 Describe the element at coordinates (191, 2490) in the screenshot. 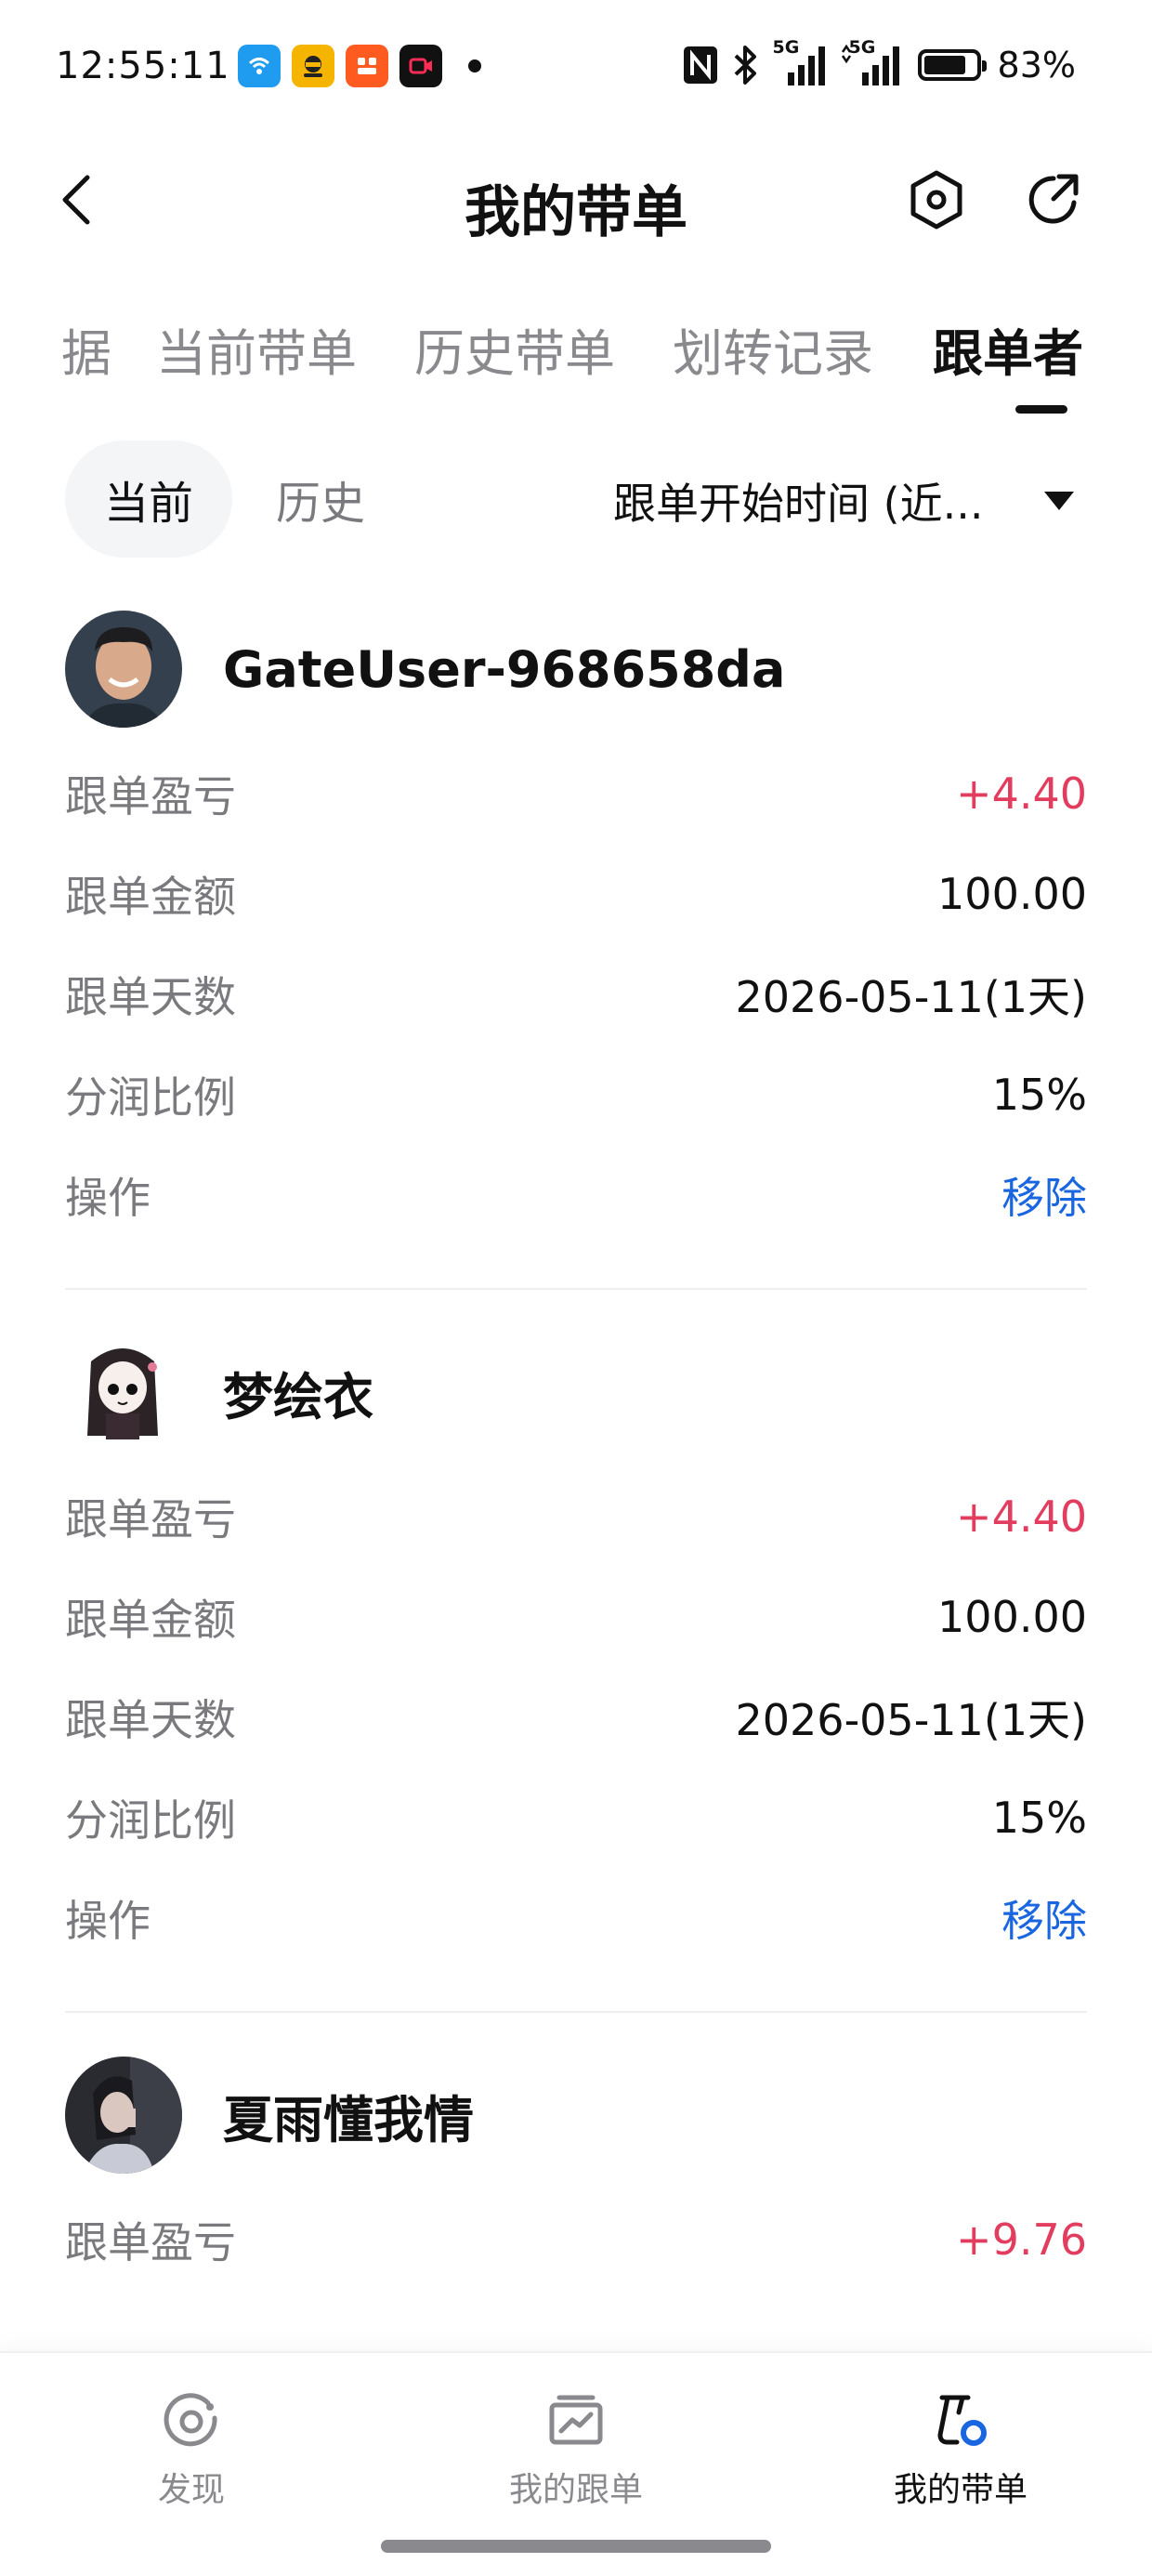

I see `nav-label: 发现` at that location.